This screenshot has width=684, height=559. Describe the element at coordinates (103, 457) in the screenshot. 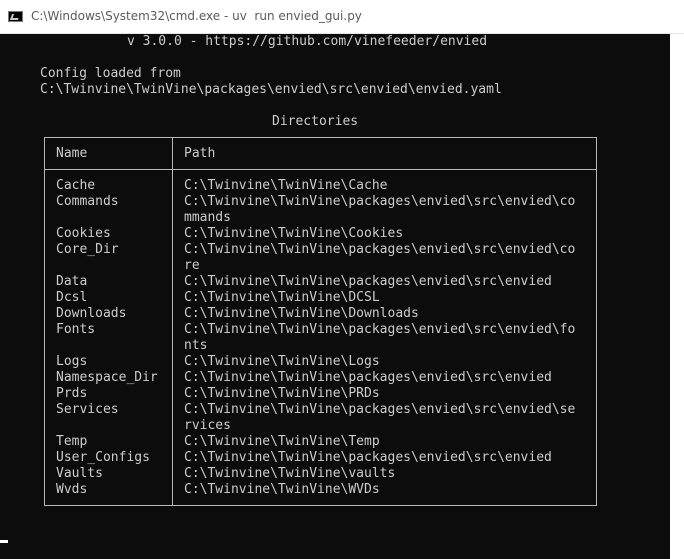

I see `row-name: User_Configs` at that location.